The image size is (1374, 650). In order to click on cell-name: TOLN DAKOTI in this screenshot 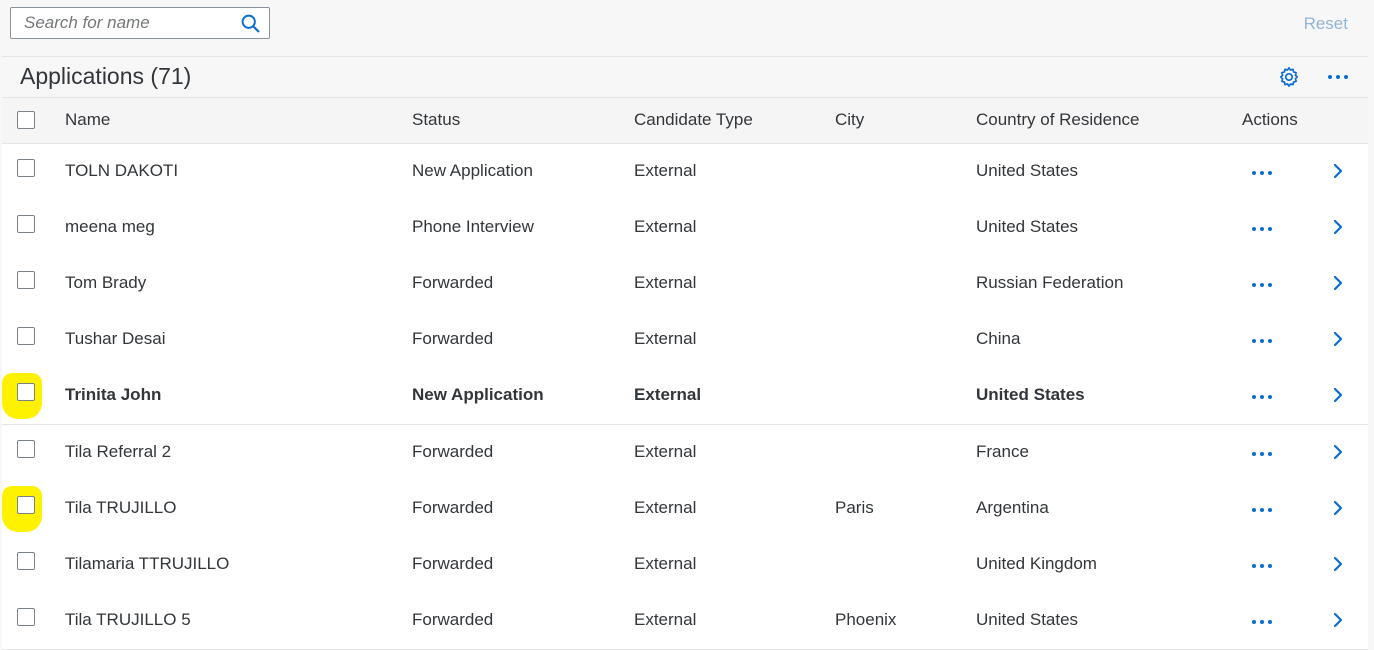, I will do `click(122, 170)`.